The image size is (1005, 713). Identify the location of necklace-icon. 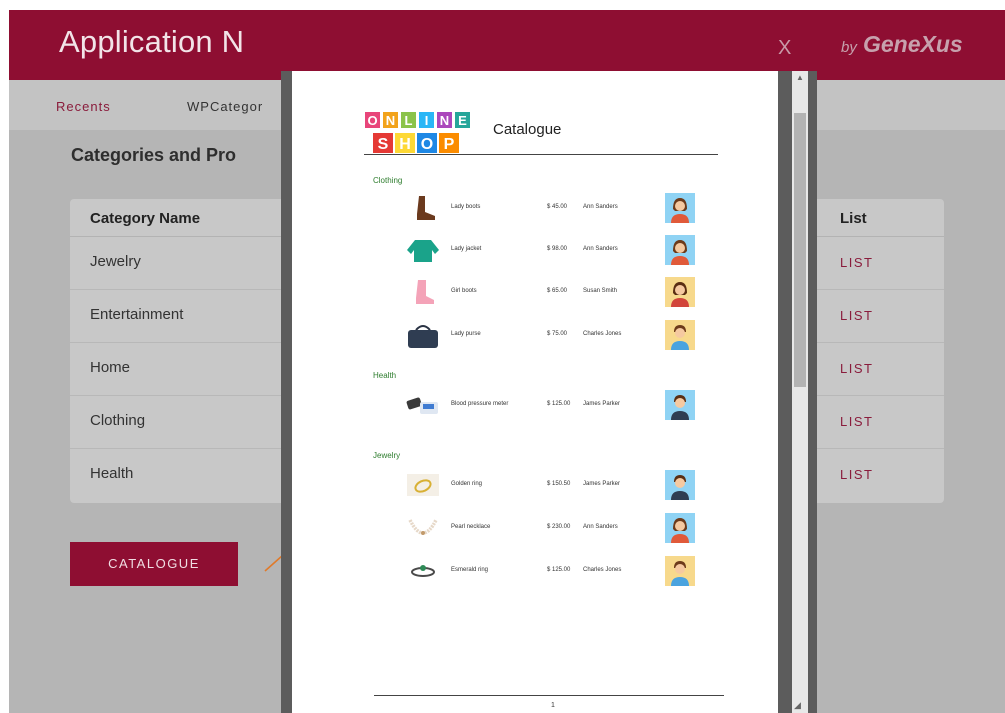
(423, 527).